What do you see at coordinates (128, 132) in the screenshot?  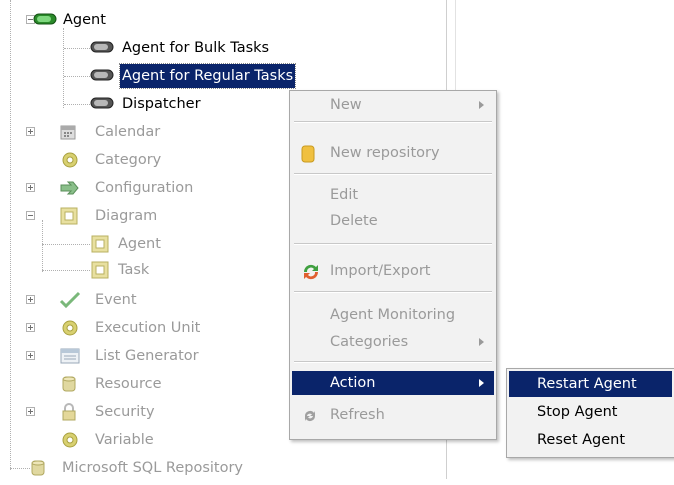 I see `tree-node-label: Calendar` at bounding box center [128, 132].